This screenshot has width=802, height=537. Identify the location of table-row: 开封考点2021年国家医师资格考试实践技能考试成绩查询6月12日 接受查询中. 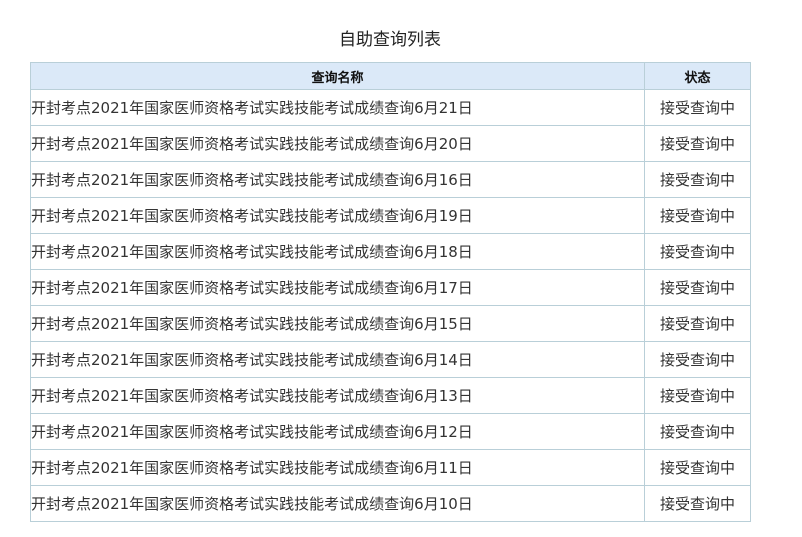
(390, 431).